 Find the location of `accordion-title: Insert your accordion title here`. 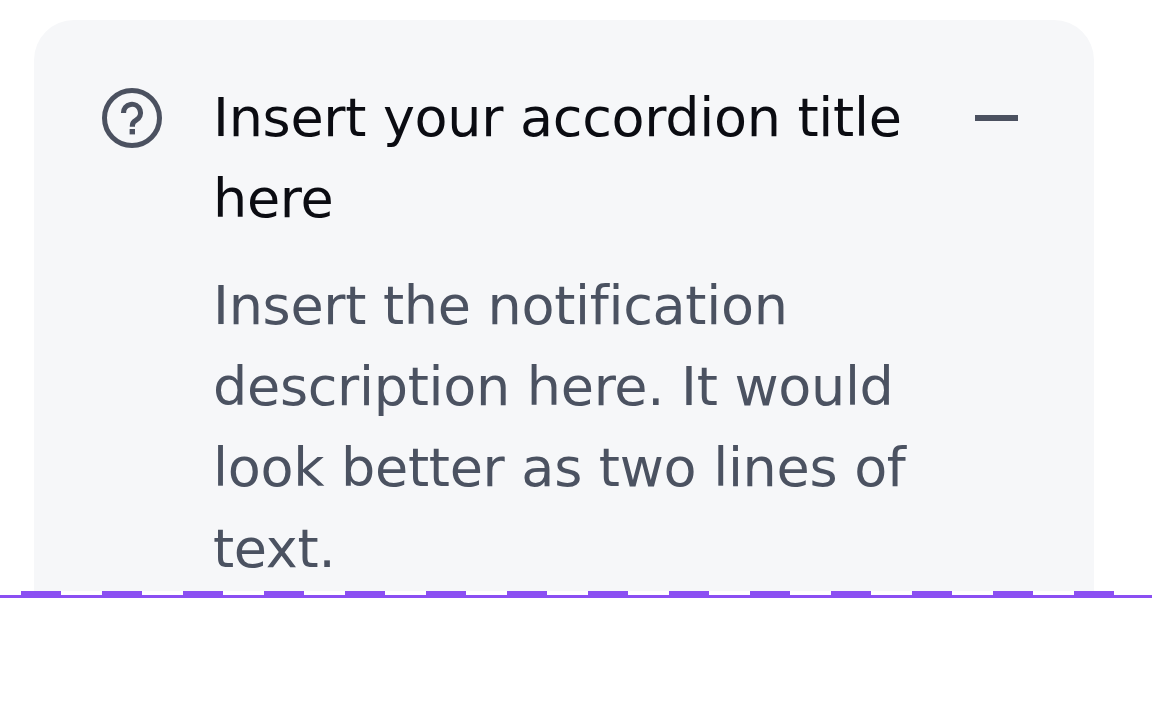

accordion-title: Insert your accordion title here is located at coordinates (558, 158).